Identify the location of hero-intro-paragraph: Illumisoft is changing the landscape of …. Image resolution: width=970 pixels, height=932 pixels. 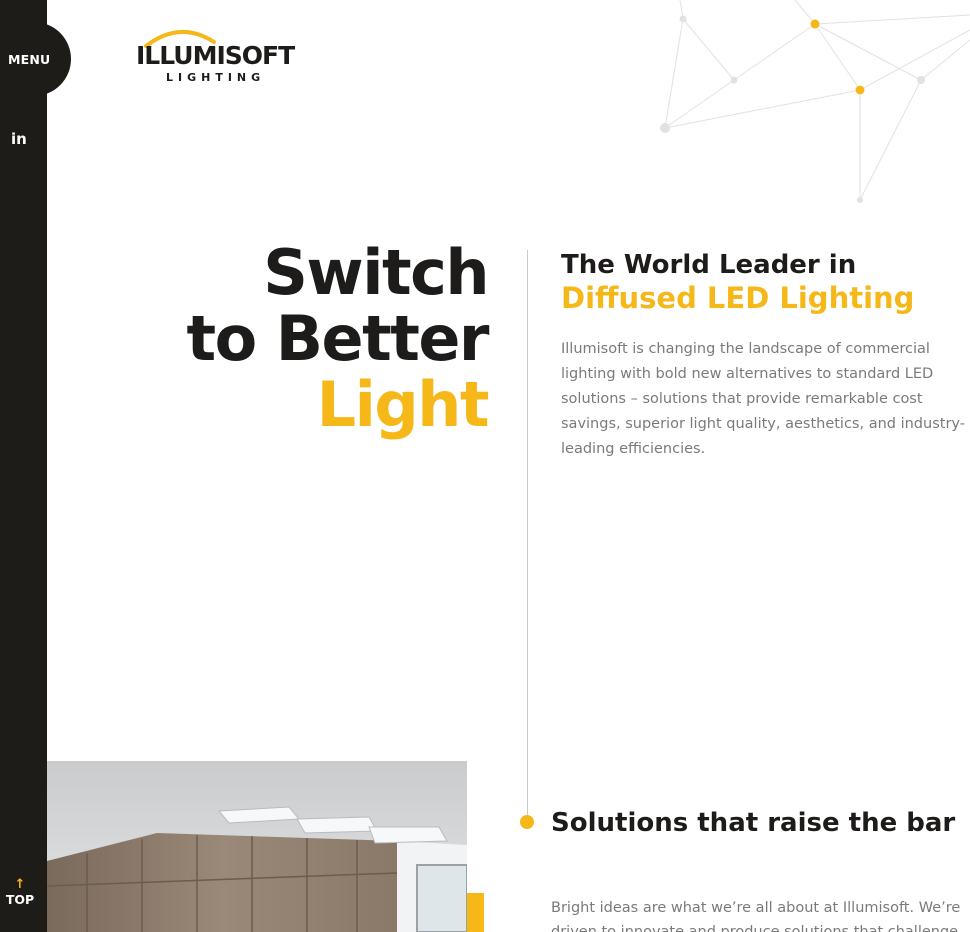
(763, 399).